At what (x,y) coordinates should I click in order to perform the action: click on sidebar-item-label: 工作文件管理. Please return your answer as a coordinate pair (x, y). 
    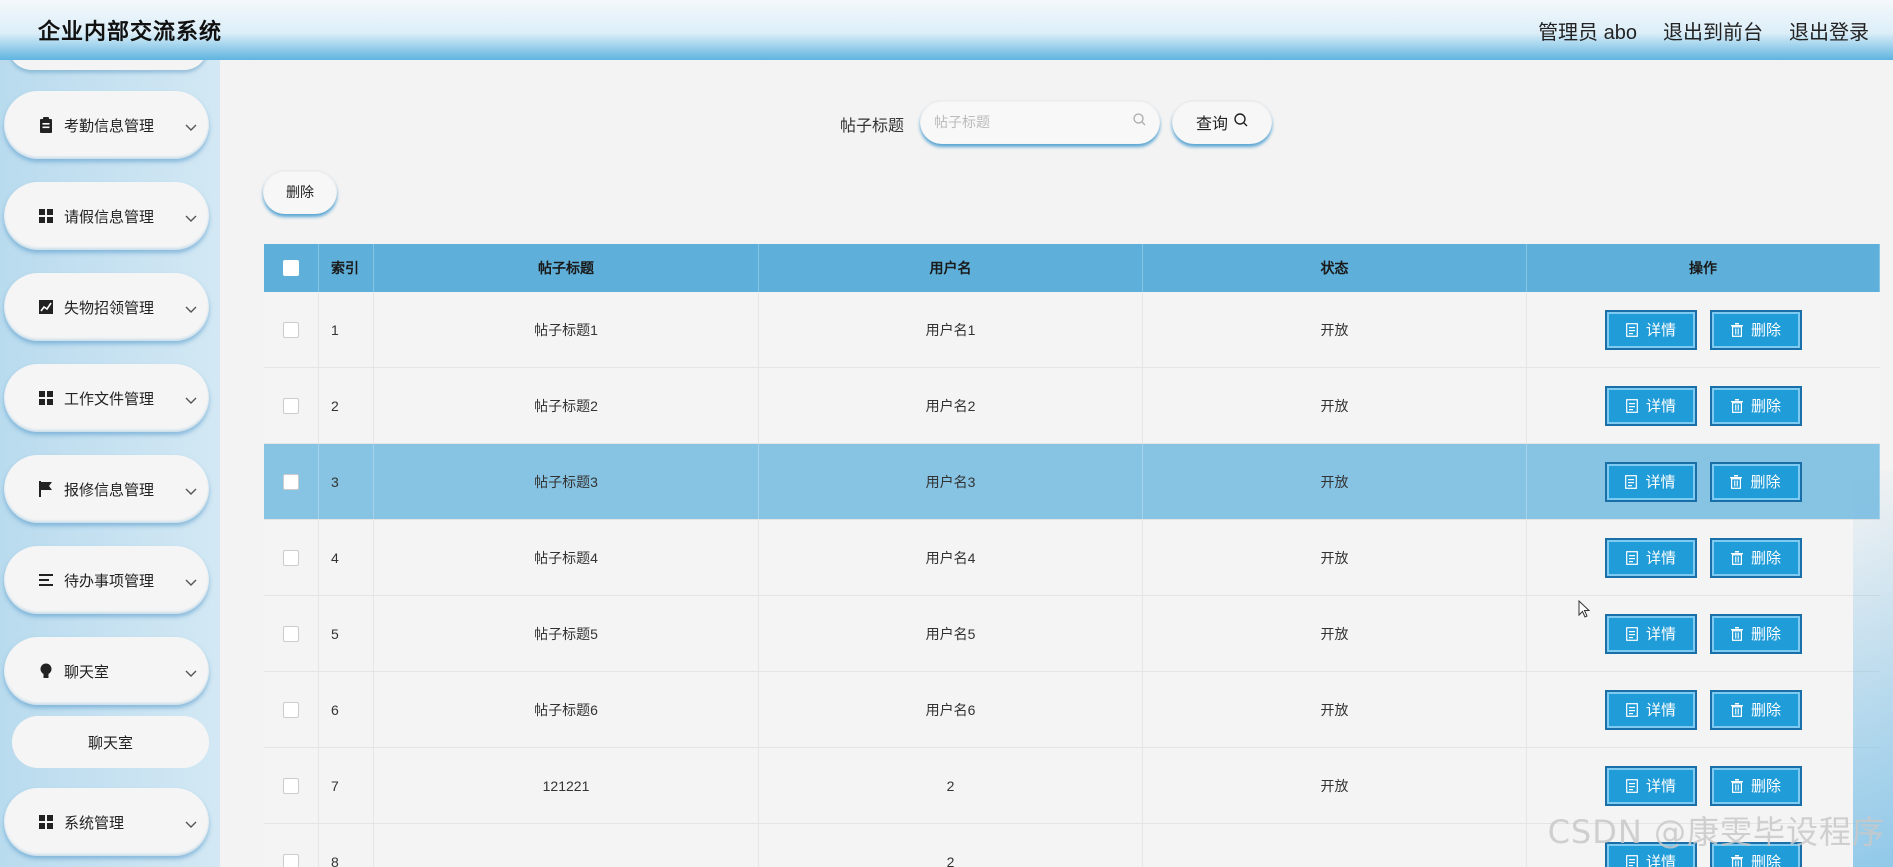
    Looking at the image, I should click on (109, 399).